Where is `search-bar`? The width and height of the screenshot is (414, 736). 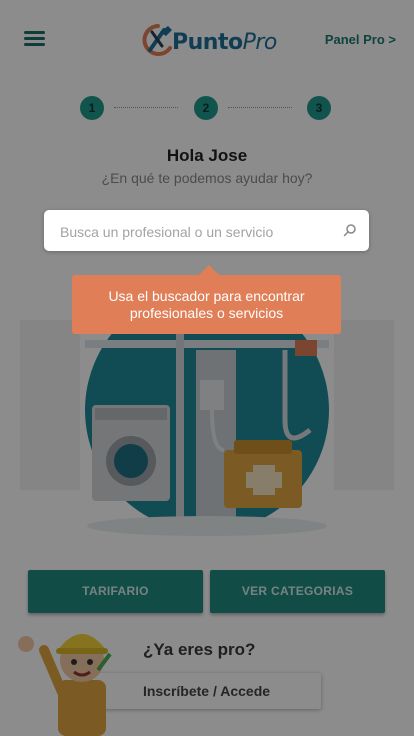 search-bar is located at coordinates (206, 231).